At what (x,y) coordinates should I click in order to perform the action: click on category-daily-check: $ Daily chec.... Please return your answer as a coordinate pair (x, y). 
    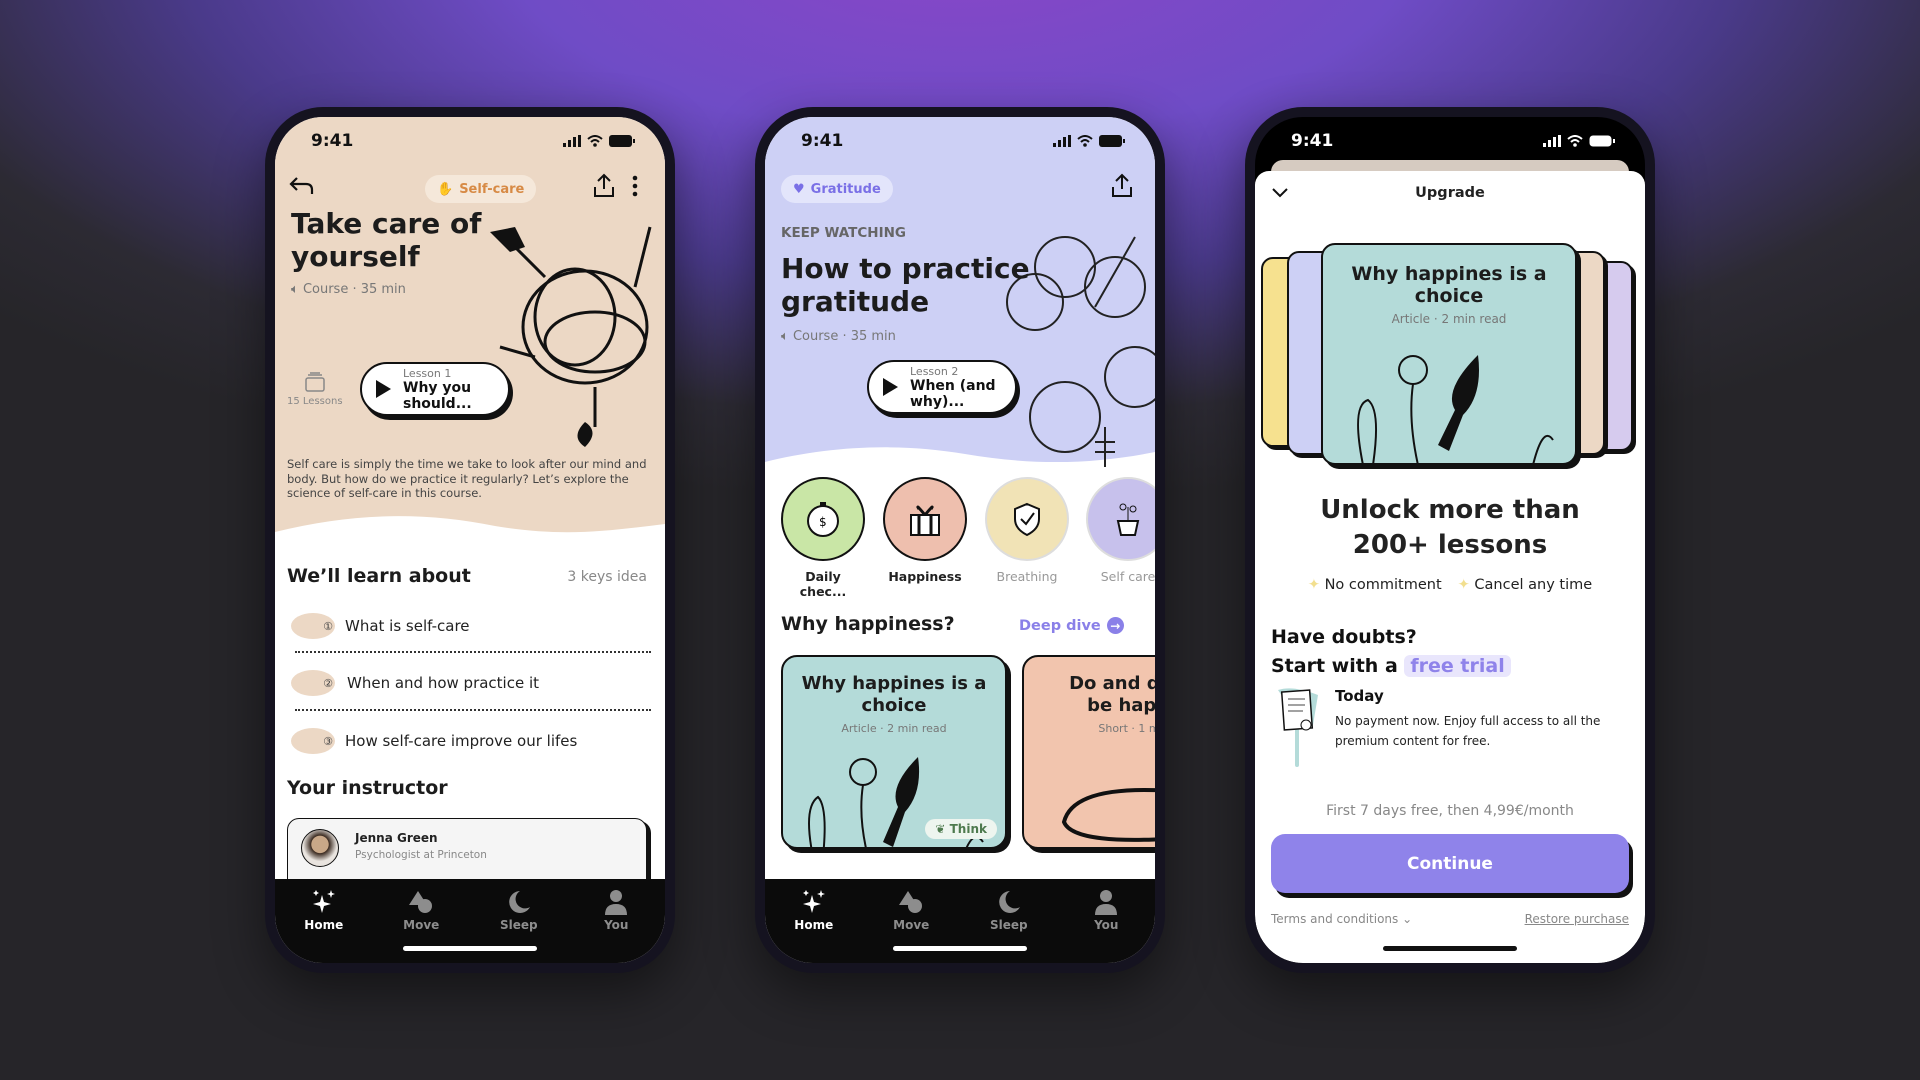
    Looking at the image, I should click on (823, 538).